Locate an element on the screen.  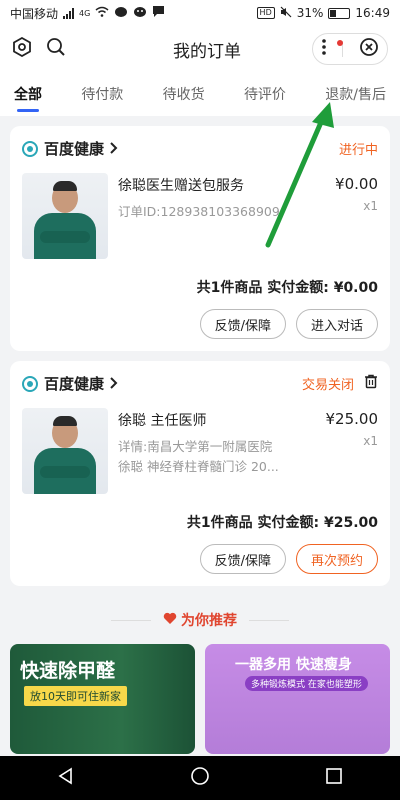
more-icon is located at coordinates (324, 49).